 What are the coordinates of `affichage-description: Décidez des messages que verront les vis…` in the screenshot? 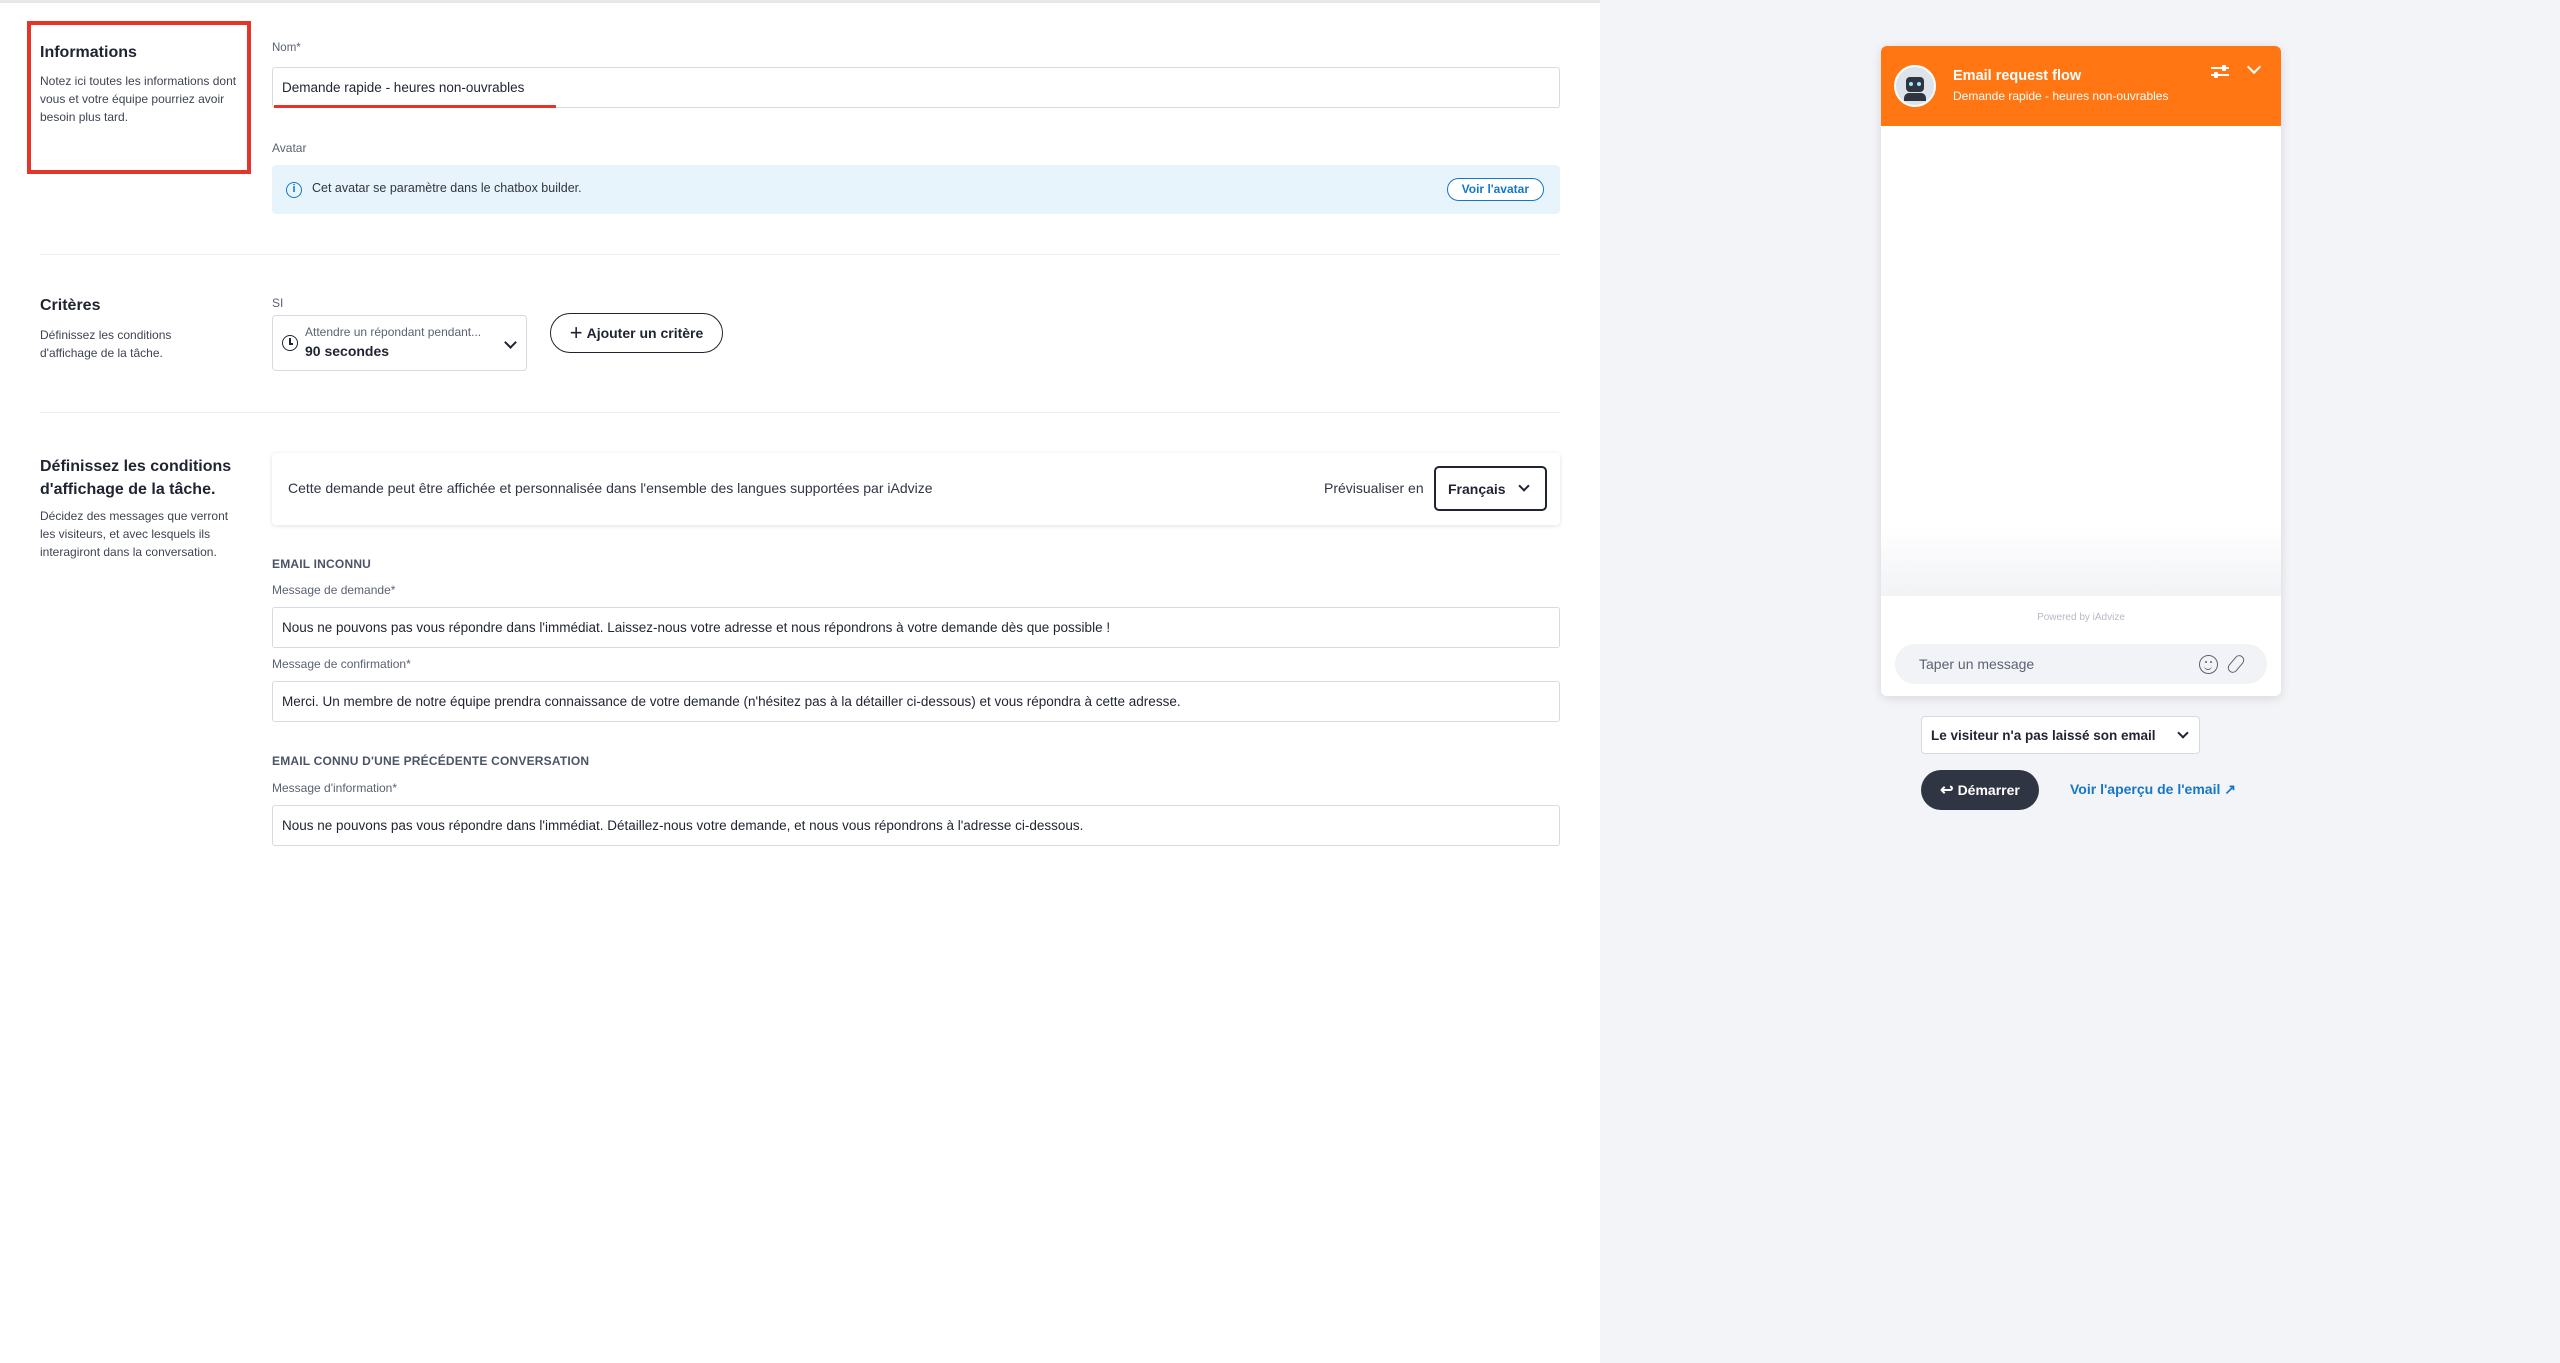 It's located at (134, 534).